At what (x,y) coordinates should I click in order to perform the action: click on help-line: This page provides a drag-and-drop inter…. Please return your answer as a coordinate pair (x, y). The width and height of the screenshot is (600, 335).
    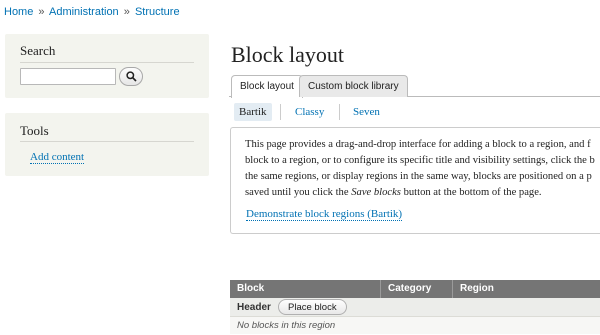
    Looking at the image, I should click on (418, 144).